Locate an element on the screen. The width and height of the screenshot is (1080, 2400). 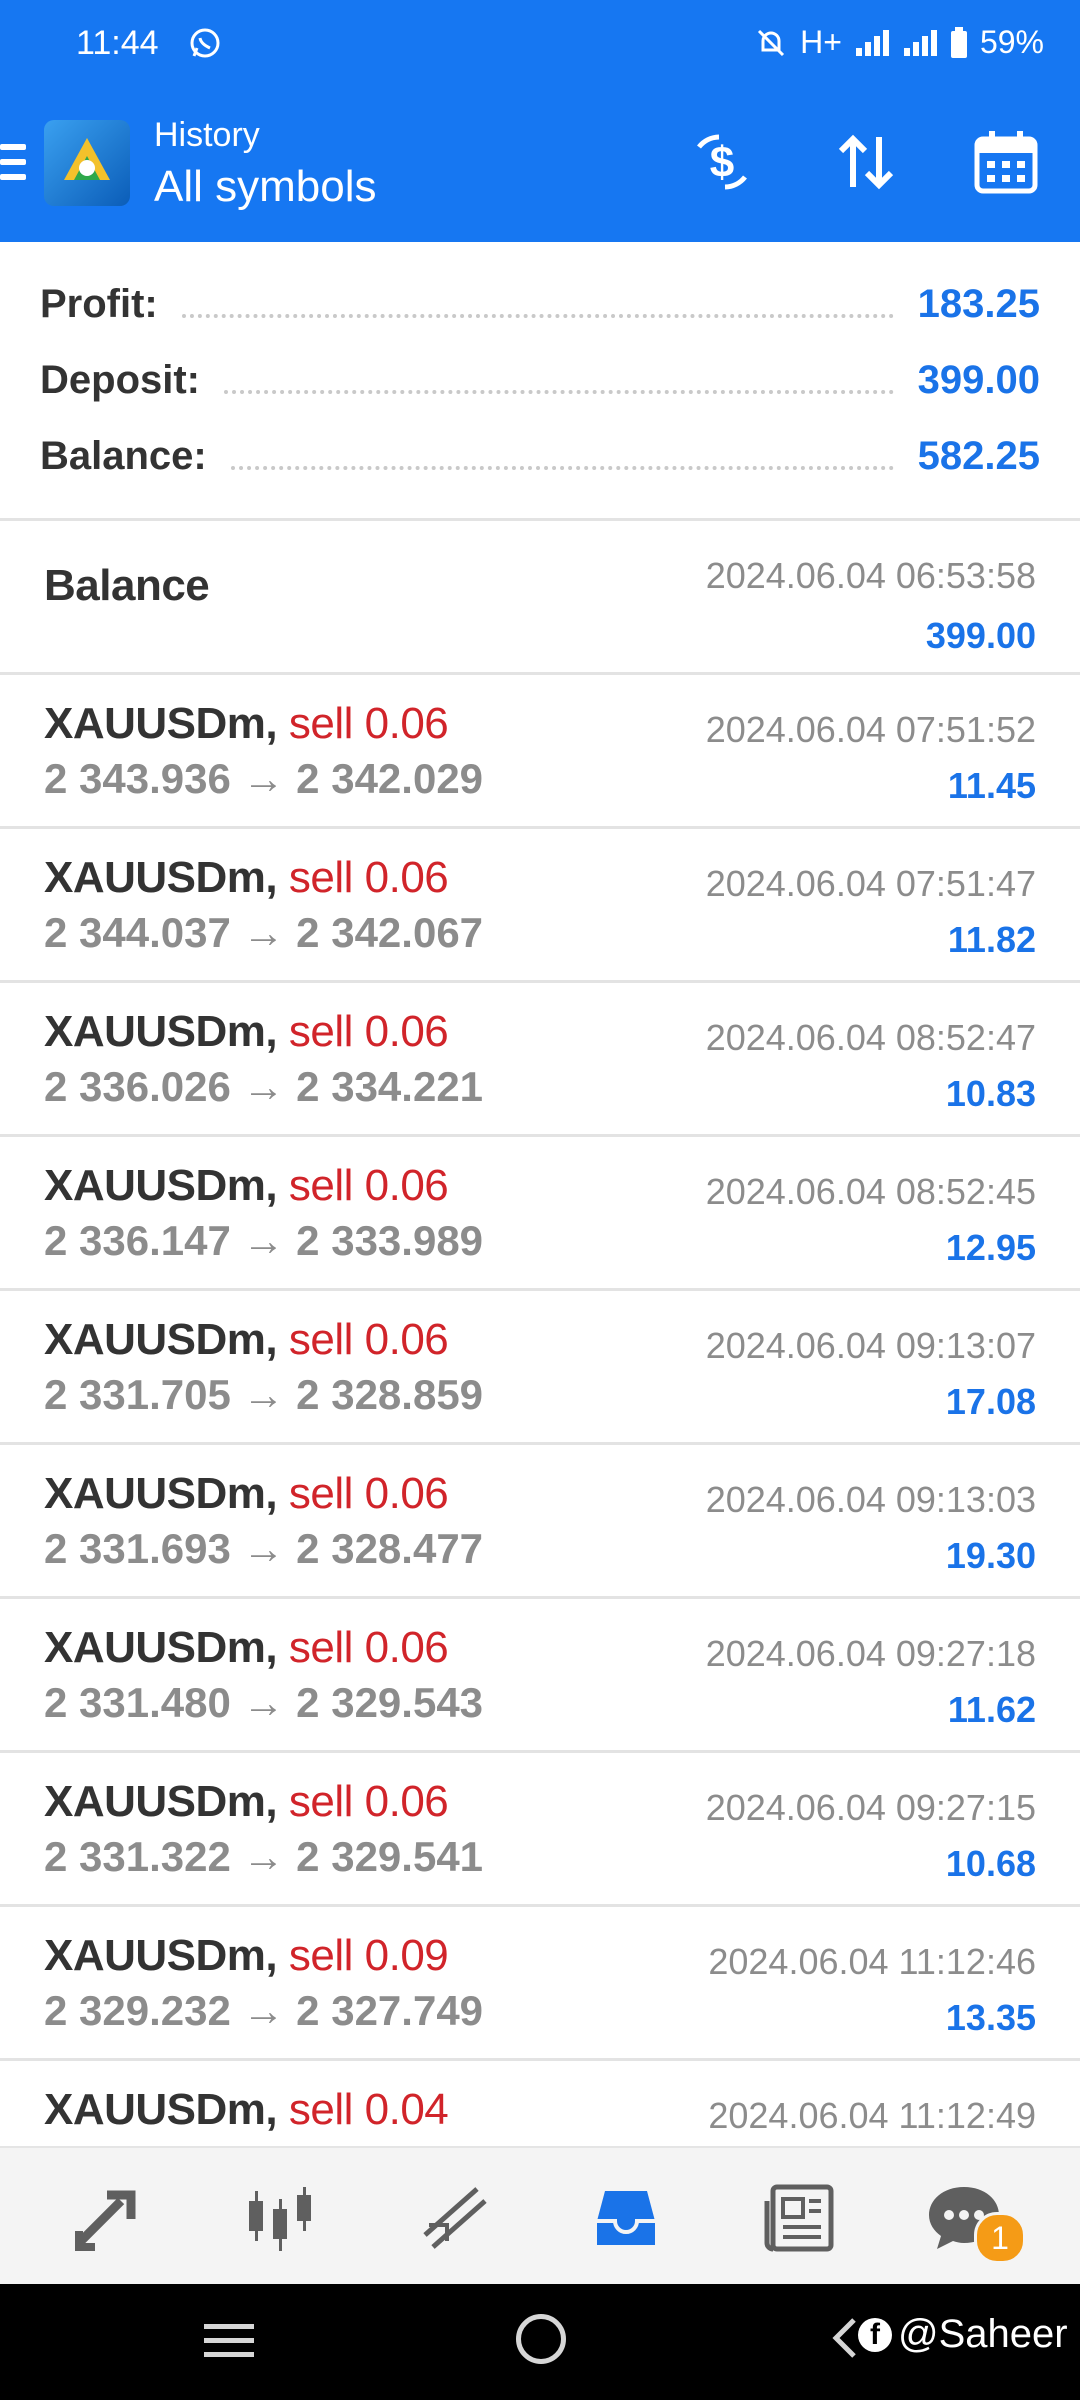
summary-balance: Balance: 582.25 is located at coordinates (540, 456).